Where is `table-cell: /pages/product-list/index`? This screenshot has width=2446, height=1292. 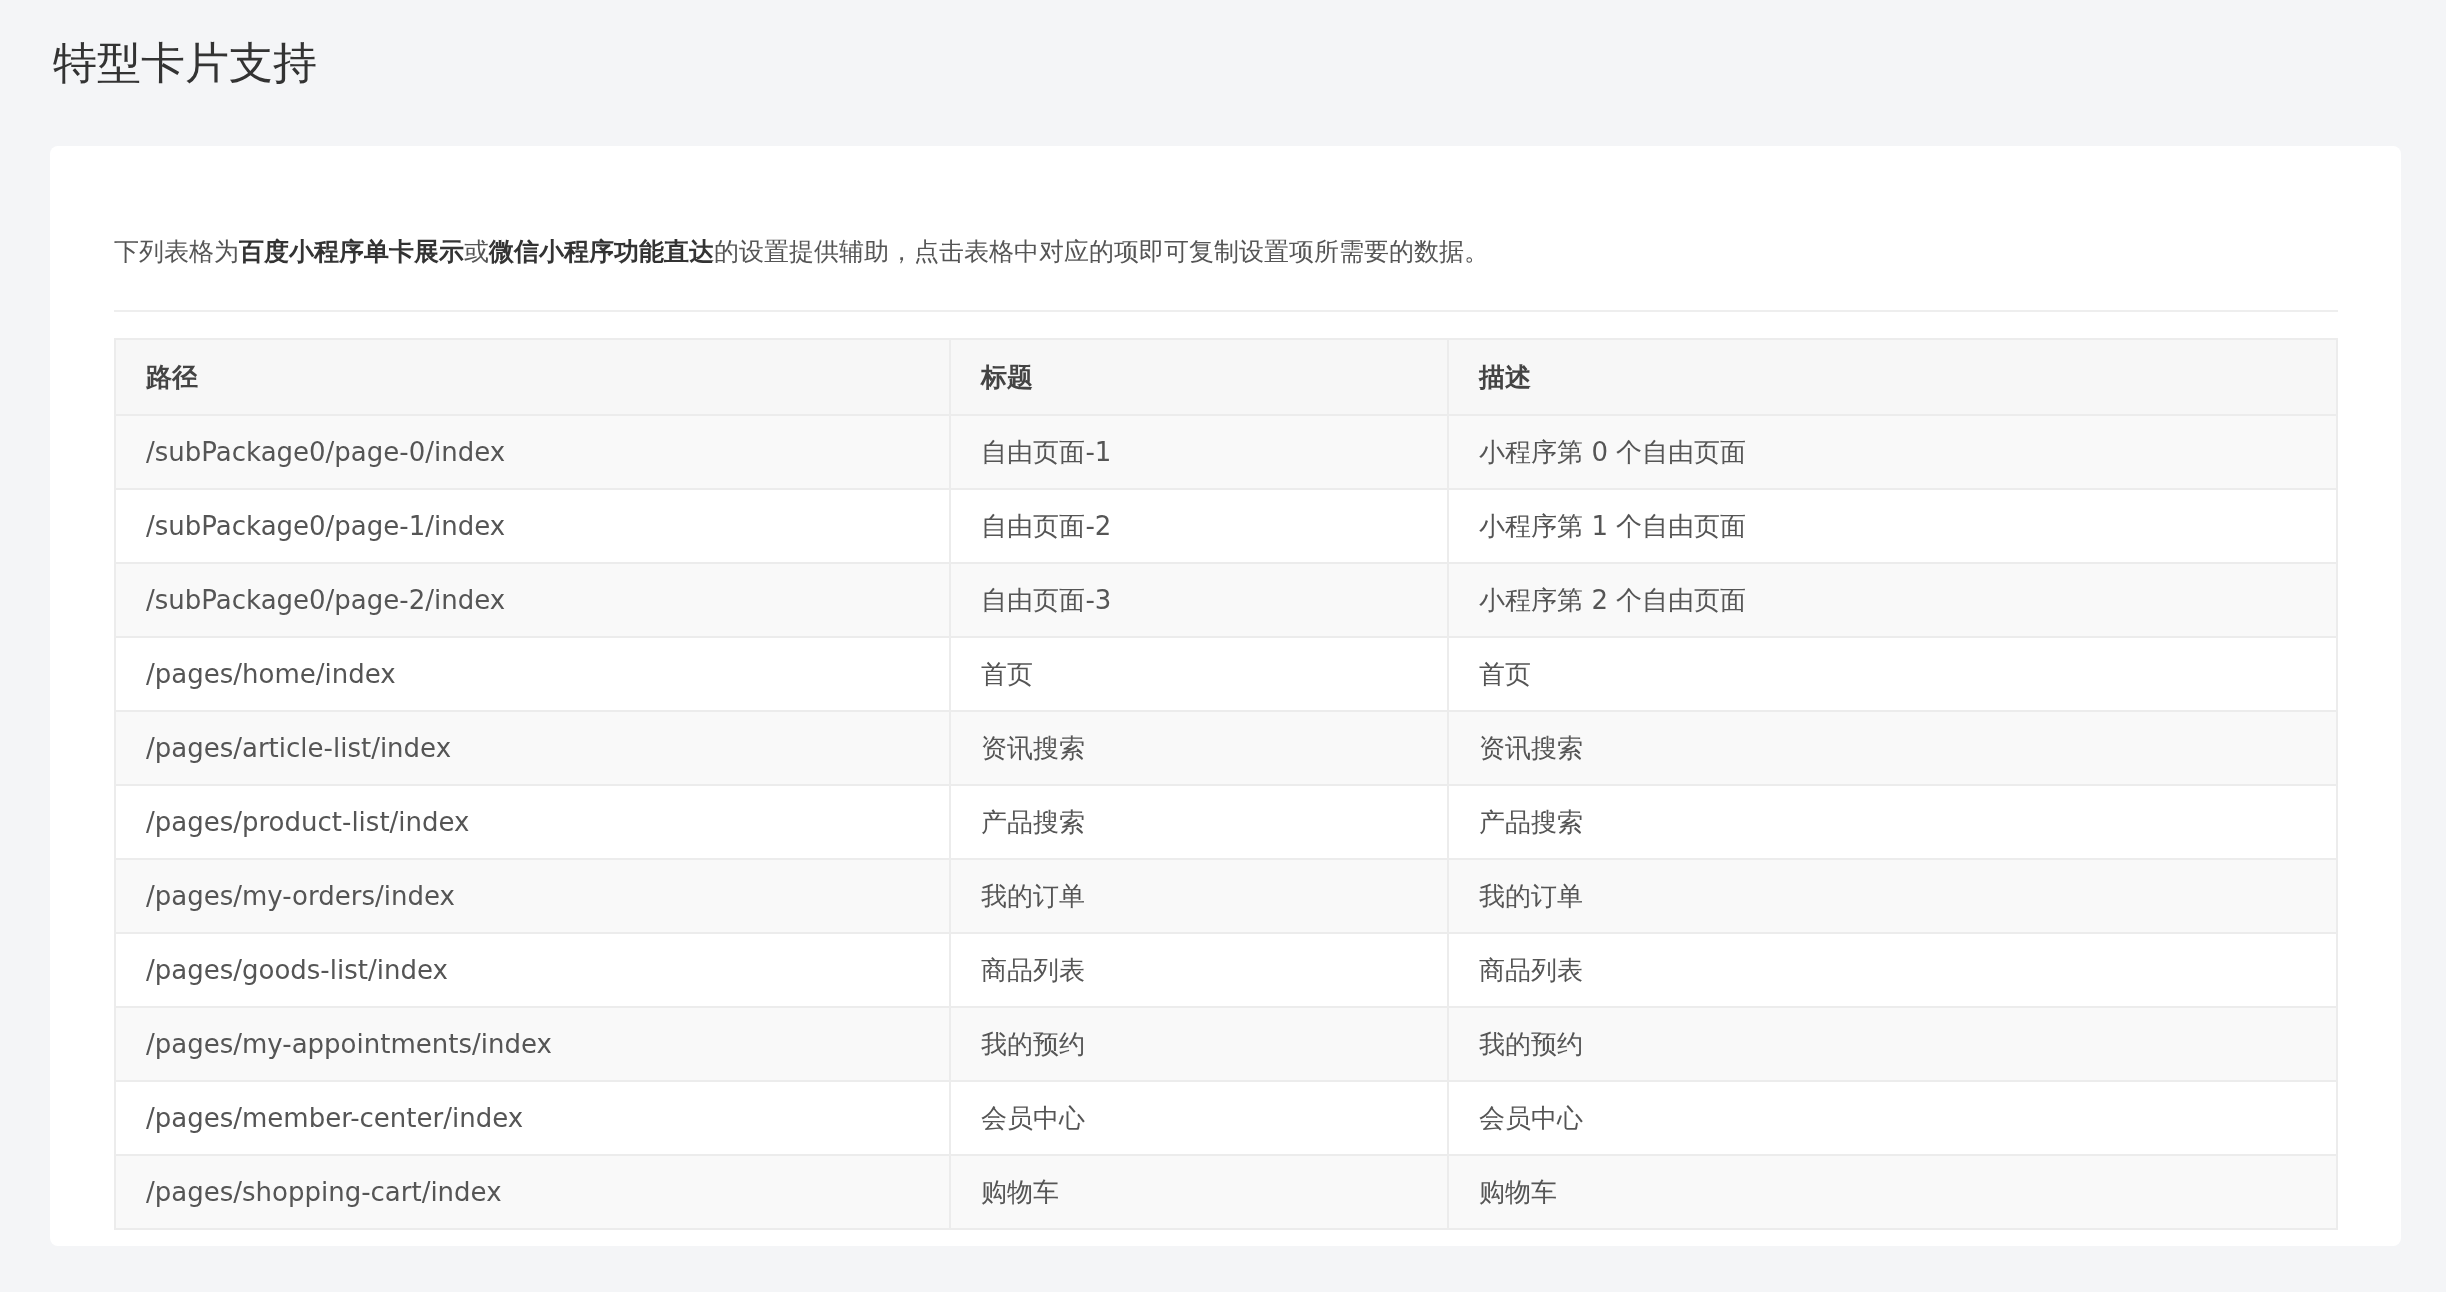
table-cell: /pages/product-list/index is located at coordinates (533, 822).